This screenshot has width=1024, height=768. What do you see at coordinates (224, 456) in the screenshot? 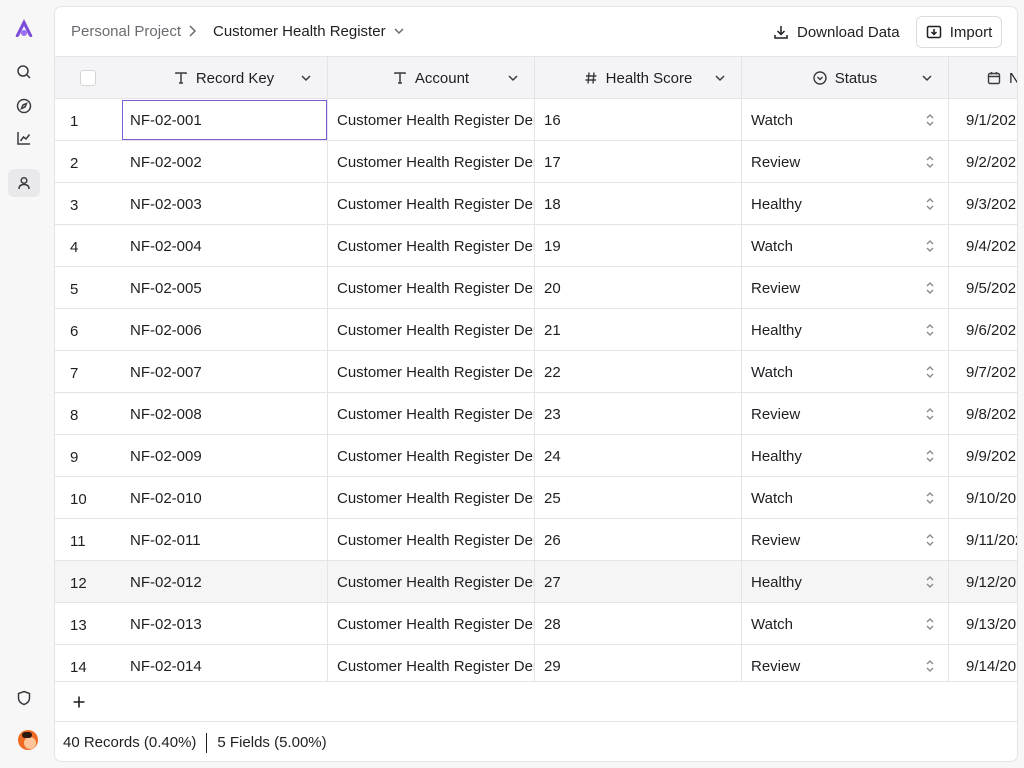
I see `record-key-cell: NF-02-009` at bounding box center [224, 456].